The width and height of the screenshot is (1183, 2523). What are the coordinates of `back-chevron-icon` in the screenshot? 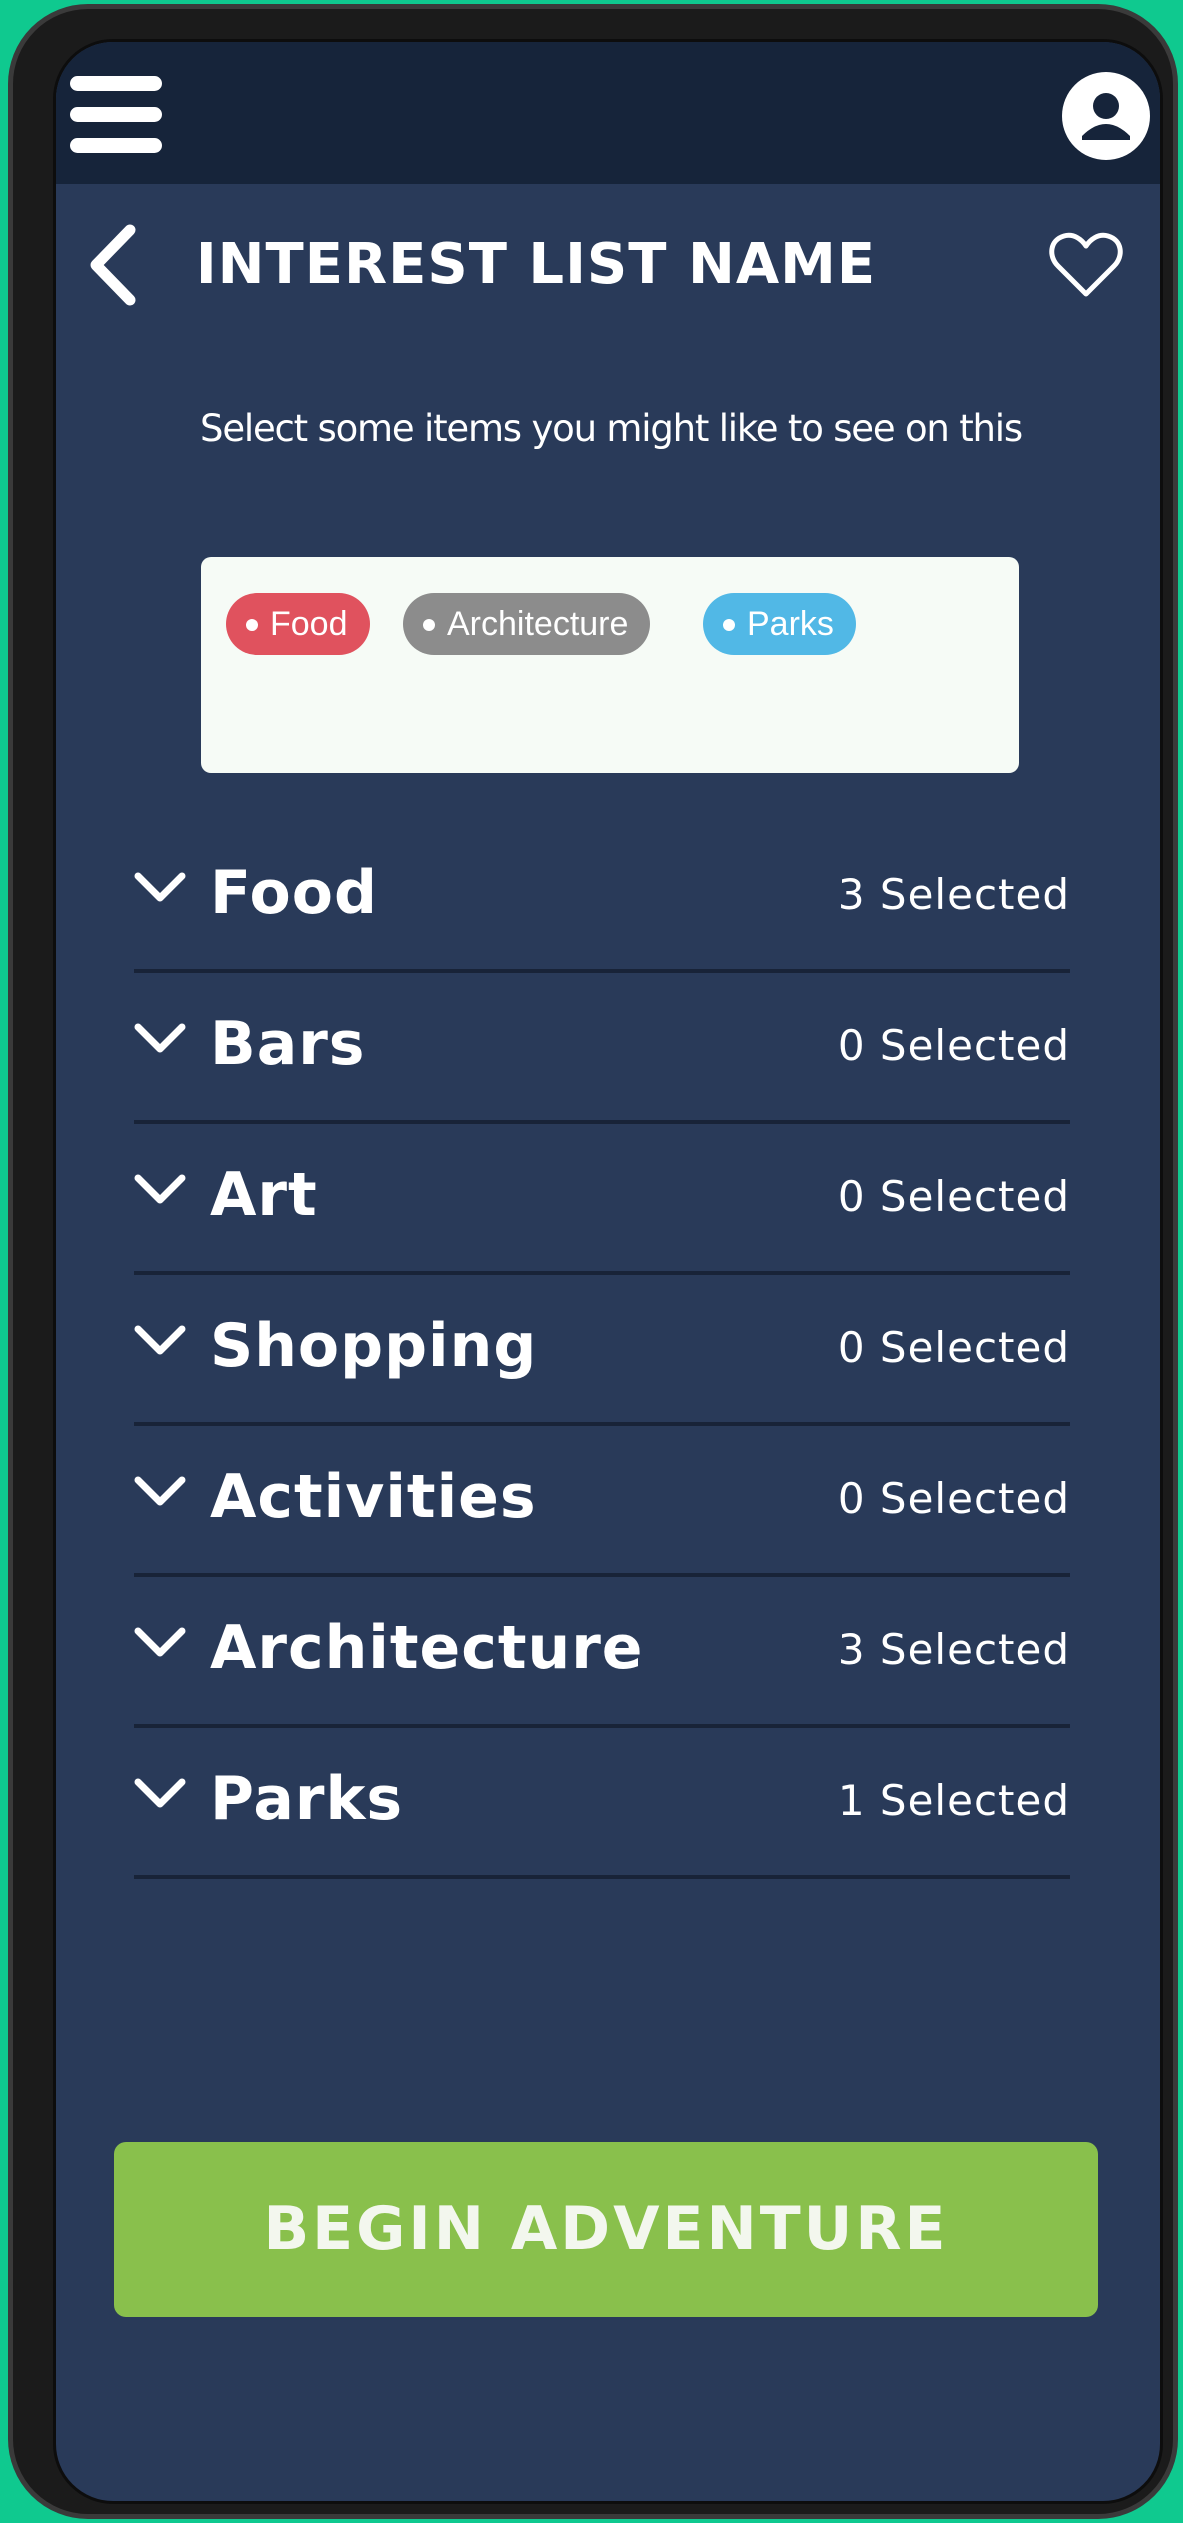 It's located at (113, 265).